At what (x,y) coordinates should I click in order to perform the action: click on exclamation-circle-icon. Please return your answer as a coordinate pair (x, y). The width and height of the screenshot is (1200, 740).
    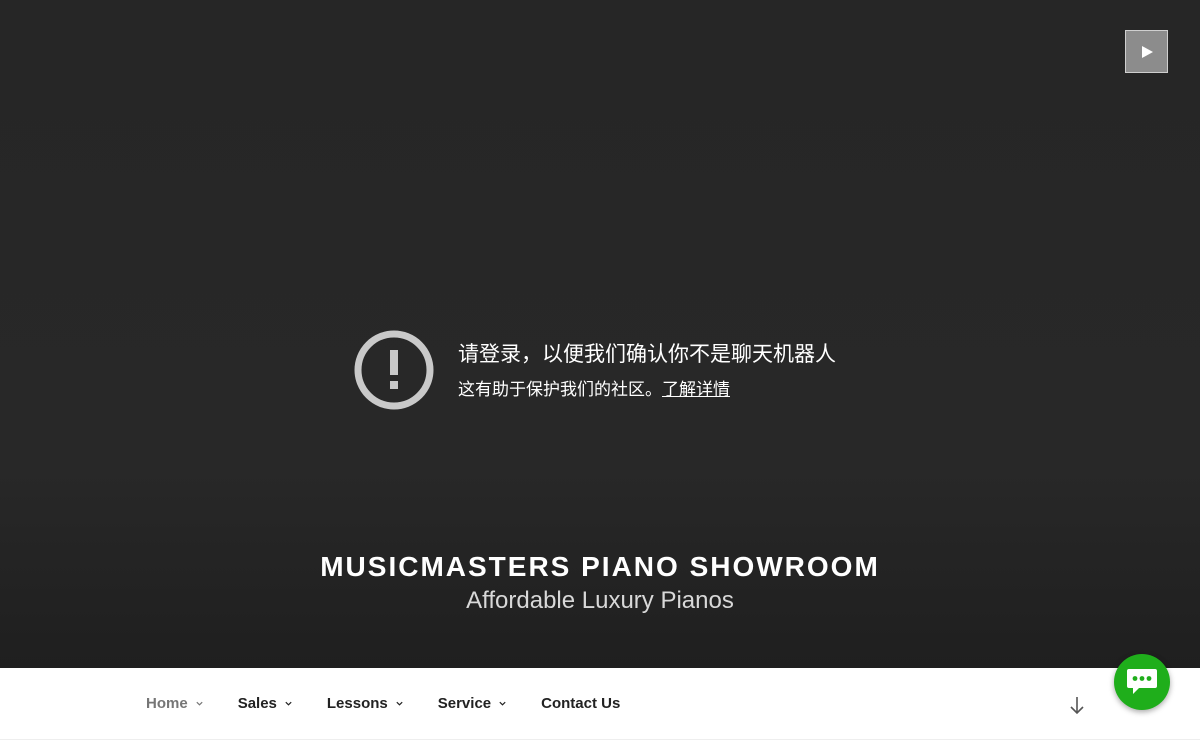
    Looking at the image, I should click on (394, 370).